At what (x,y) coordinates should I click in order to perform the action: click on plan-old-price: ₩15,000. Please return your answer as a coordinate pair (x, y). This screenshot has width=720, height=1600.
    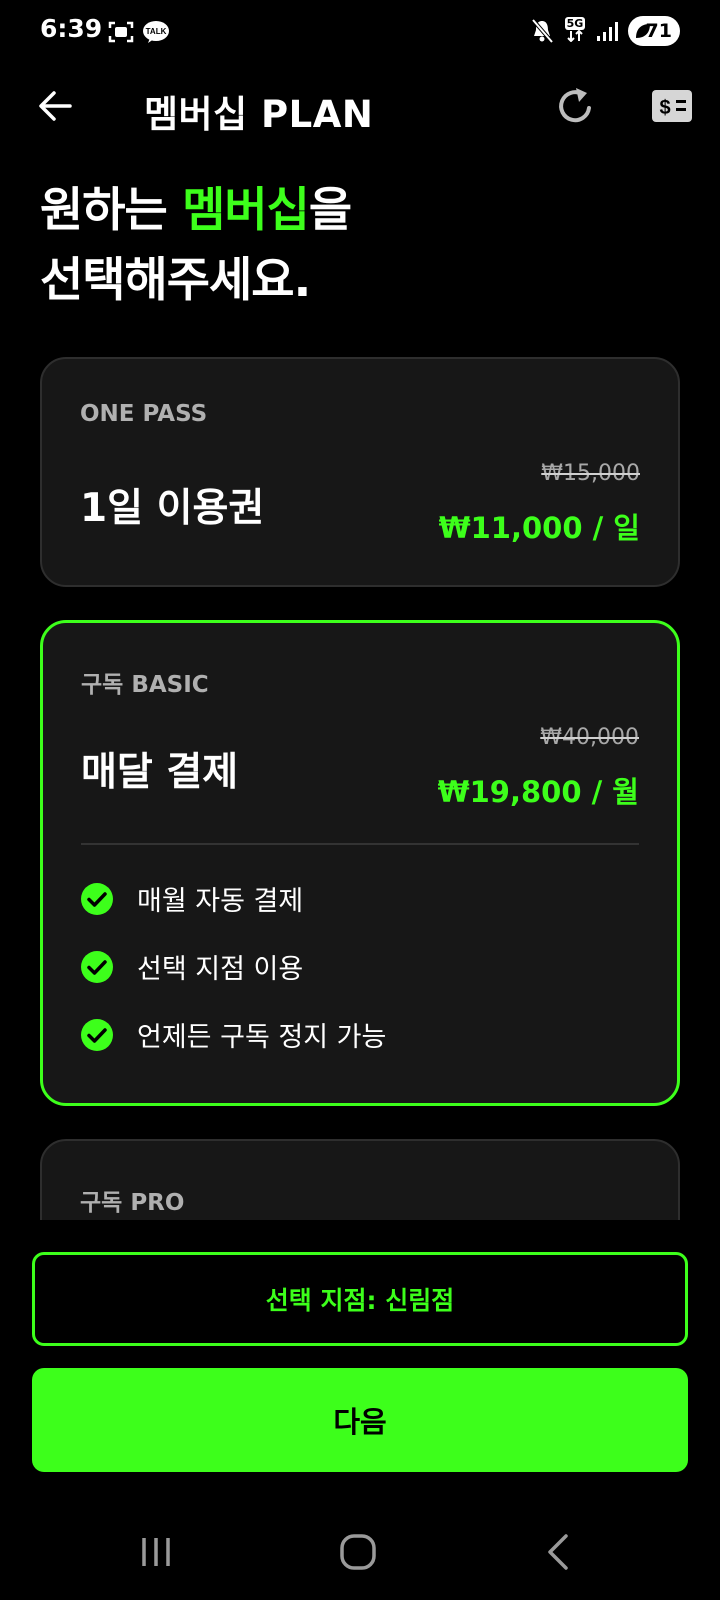
    Looking at the image, I should click on (590, 473).